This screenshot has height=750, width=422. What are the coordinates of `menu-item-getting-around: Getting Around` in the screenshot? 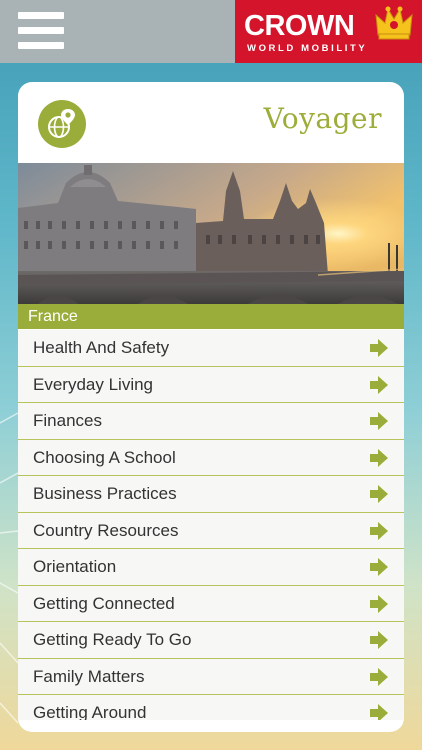 It's located at (211, 707).